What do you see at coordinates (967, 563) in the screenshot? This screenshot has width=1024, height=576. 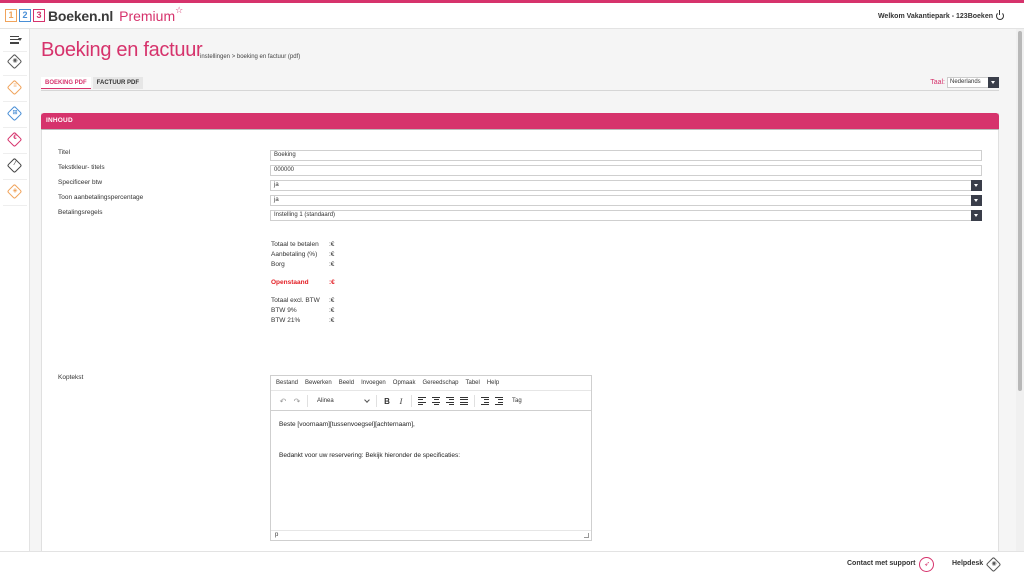 I see `helpdesk-link: Helpdesk` at bounding box center [967, 563].